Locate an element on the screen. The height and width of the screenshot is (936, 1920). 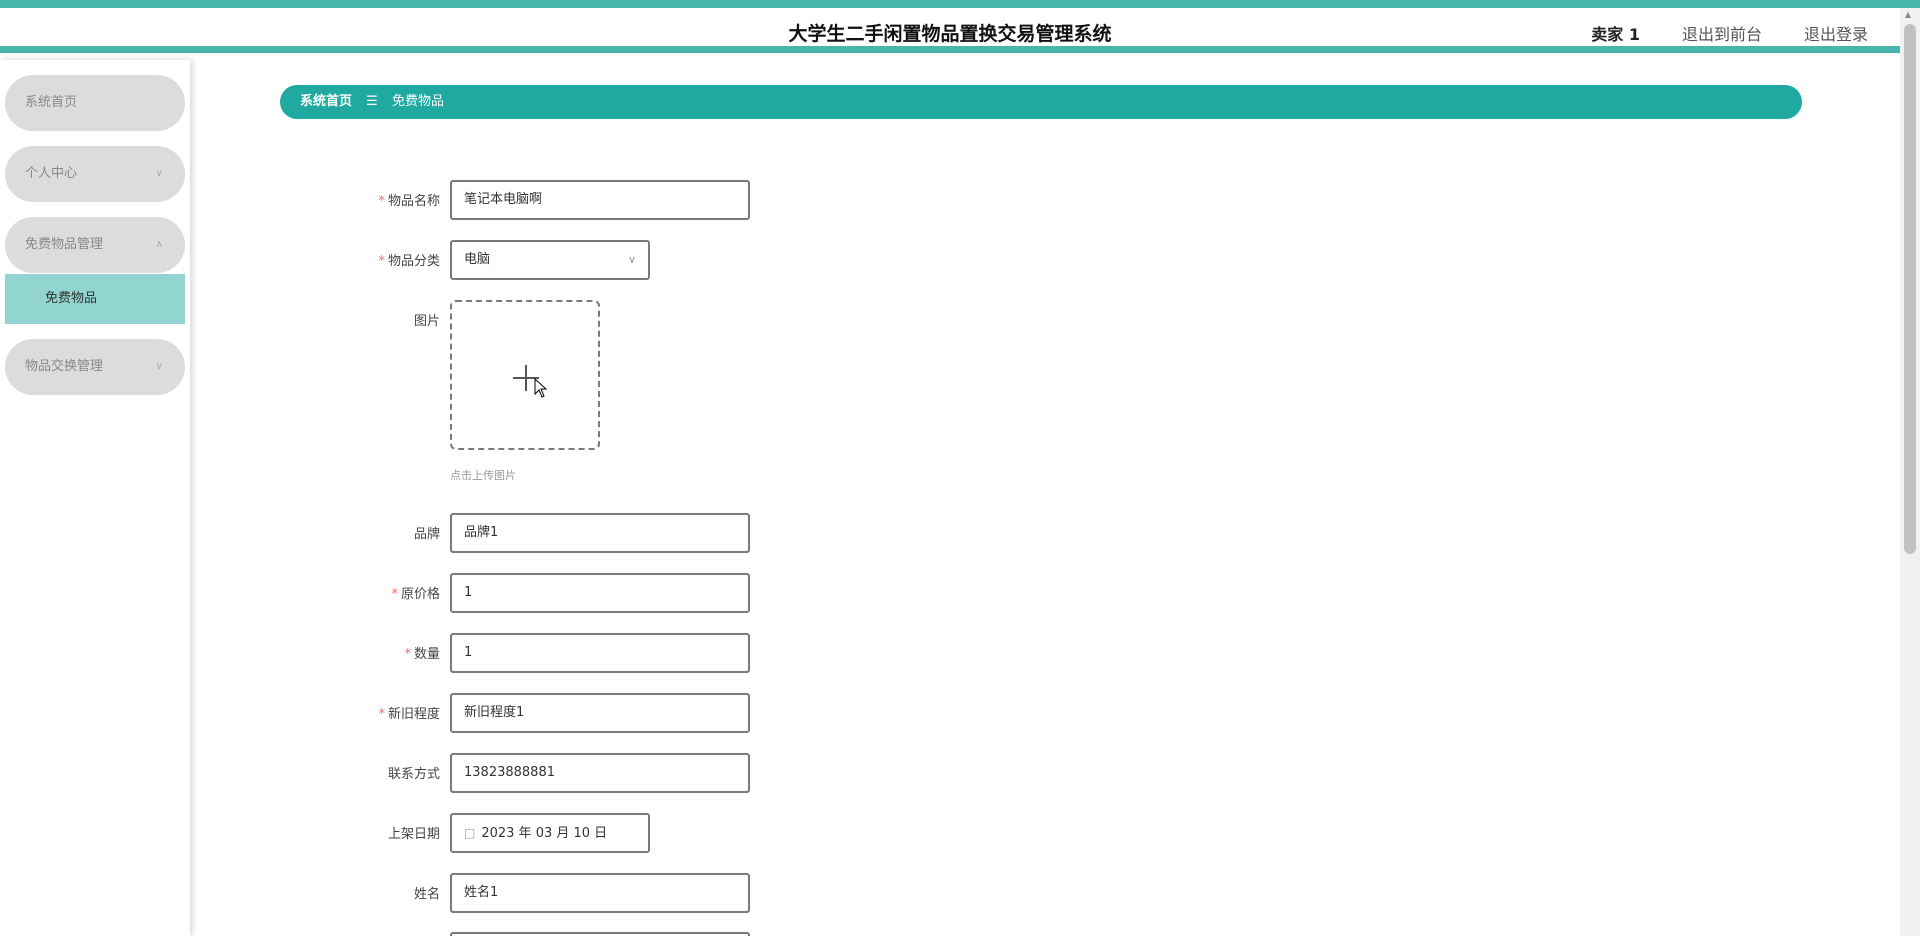
condition-input: 新旧程度1 is located at coordinates (600, 713).